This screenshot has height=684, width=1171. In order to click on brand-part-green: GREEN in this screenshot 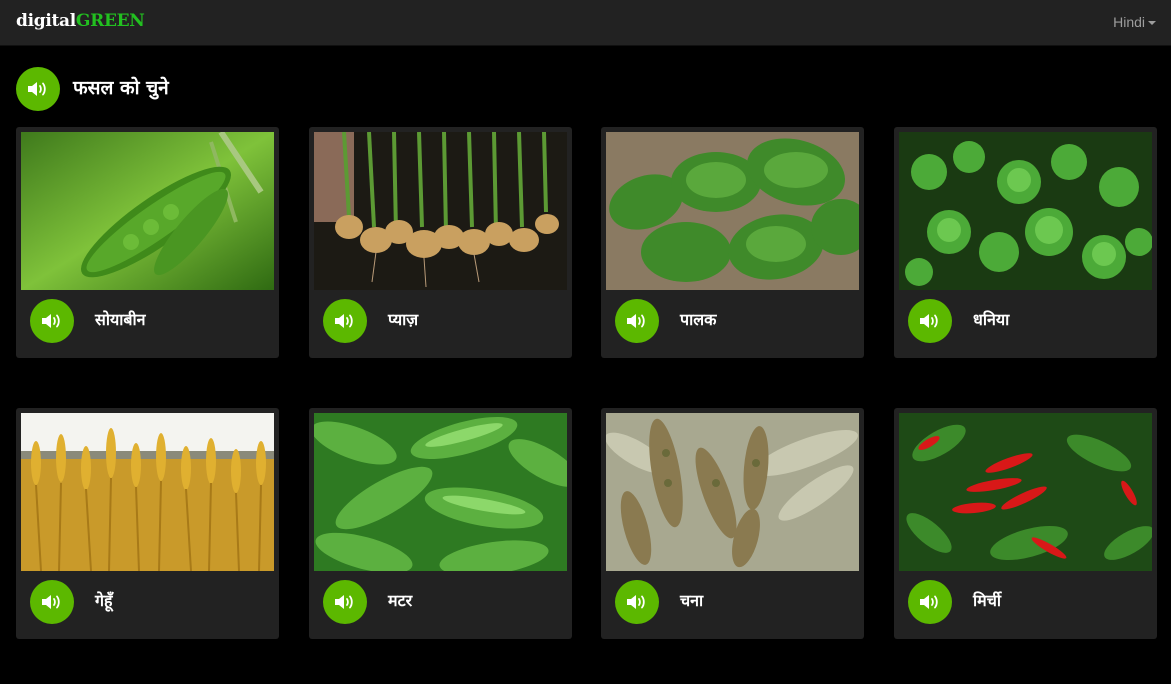, I will do `click(110, 21)`.